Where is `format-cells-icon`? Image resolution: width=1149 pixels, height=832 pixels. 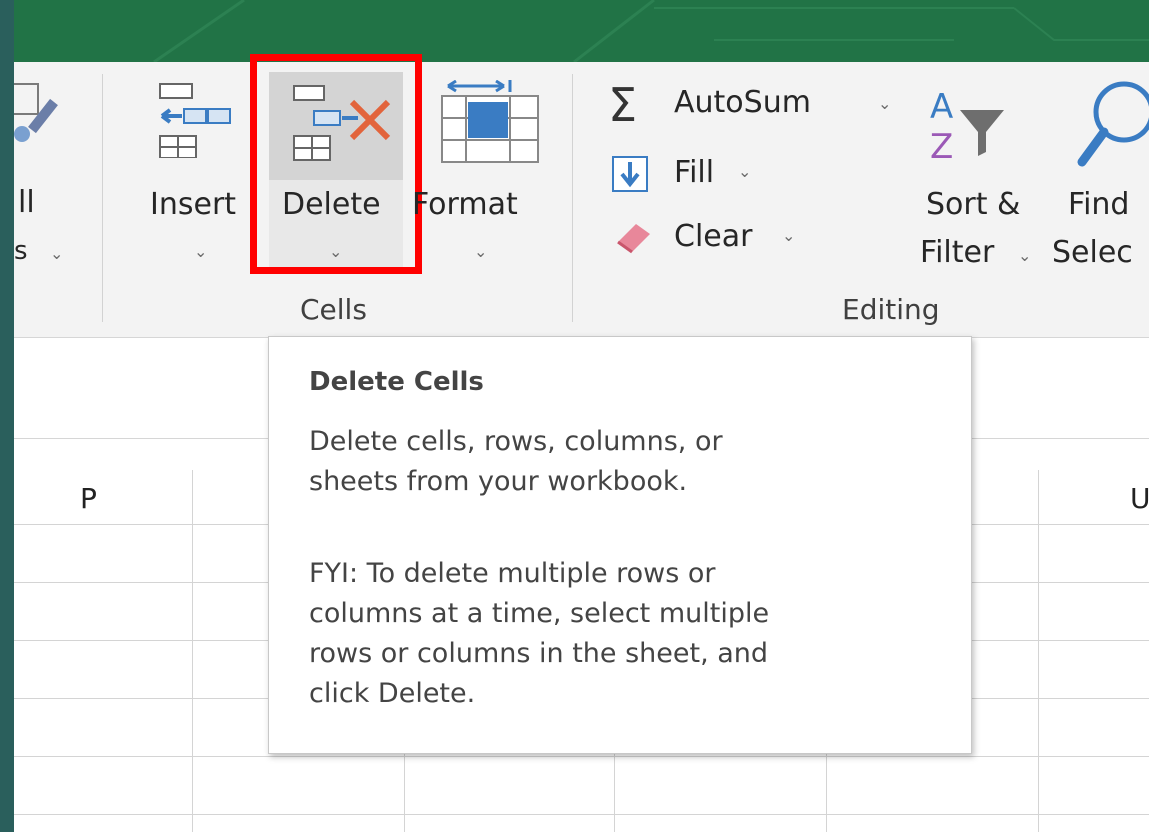 format-cells-icon is located at coordinates (490, 121).